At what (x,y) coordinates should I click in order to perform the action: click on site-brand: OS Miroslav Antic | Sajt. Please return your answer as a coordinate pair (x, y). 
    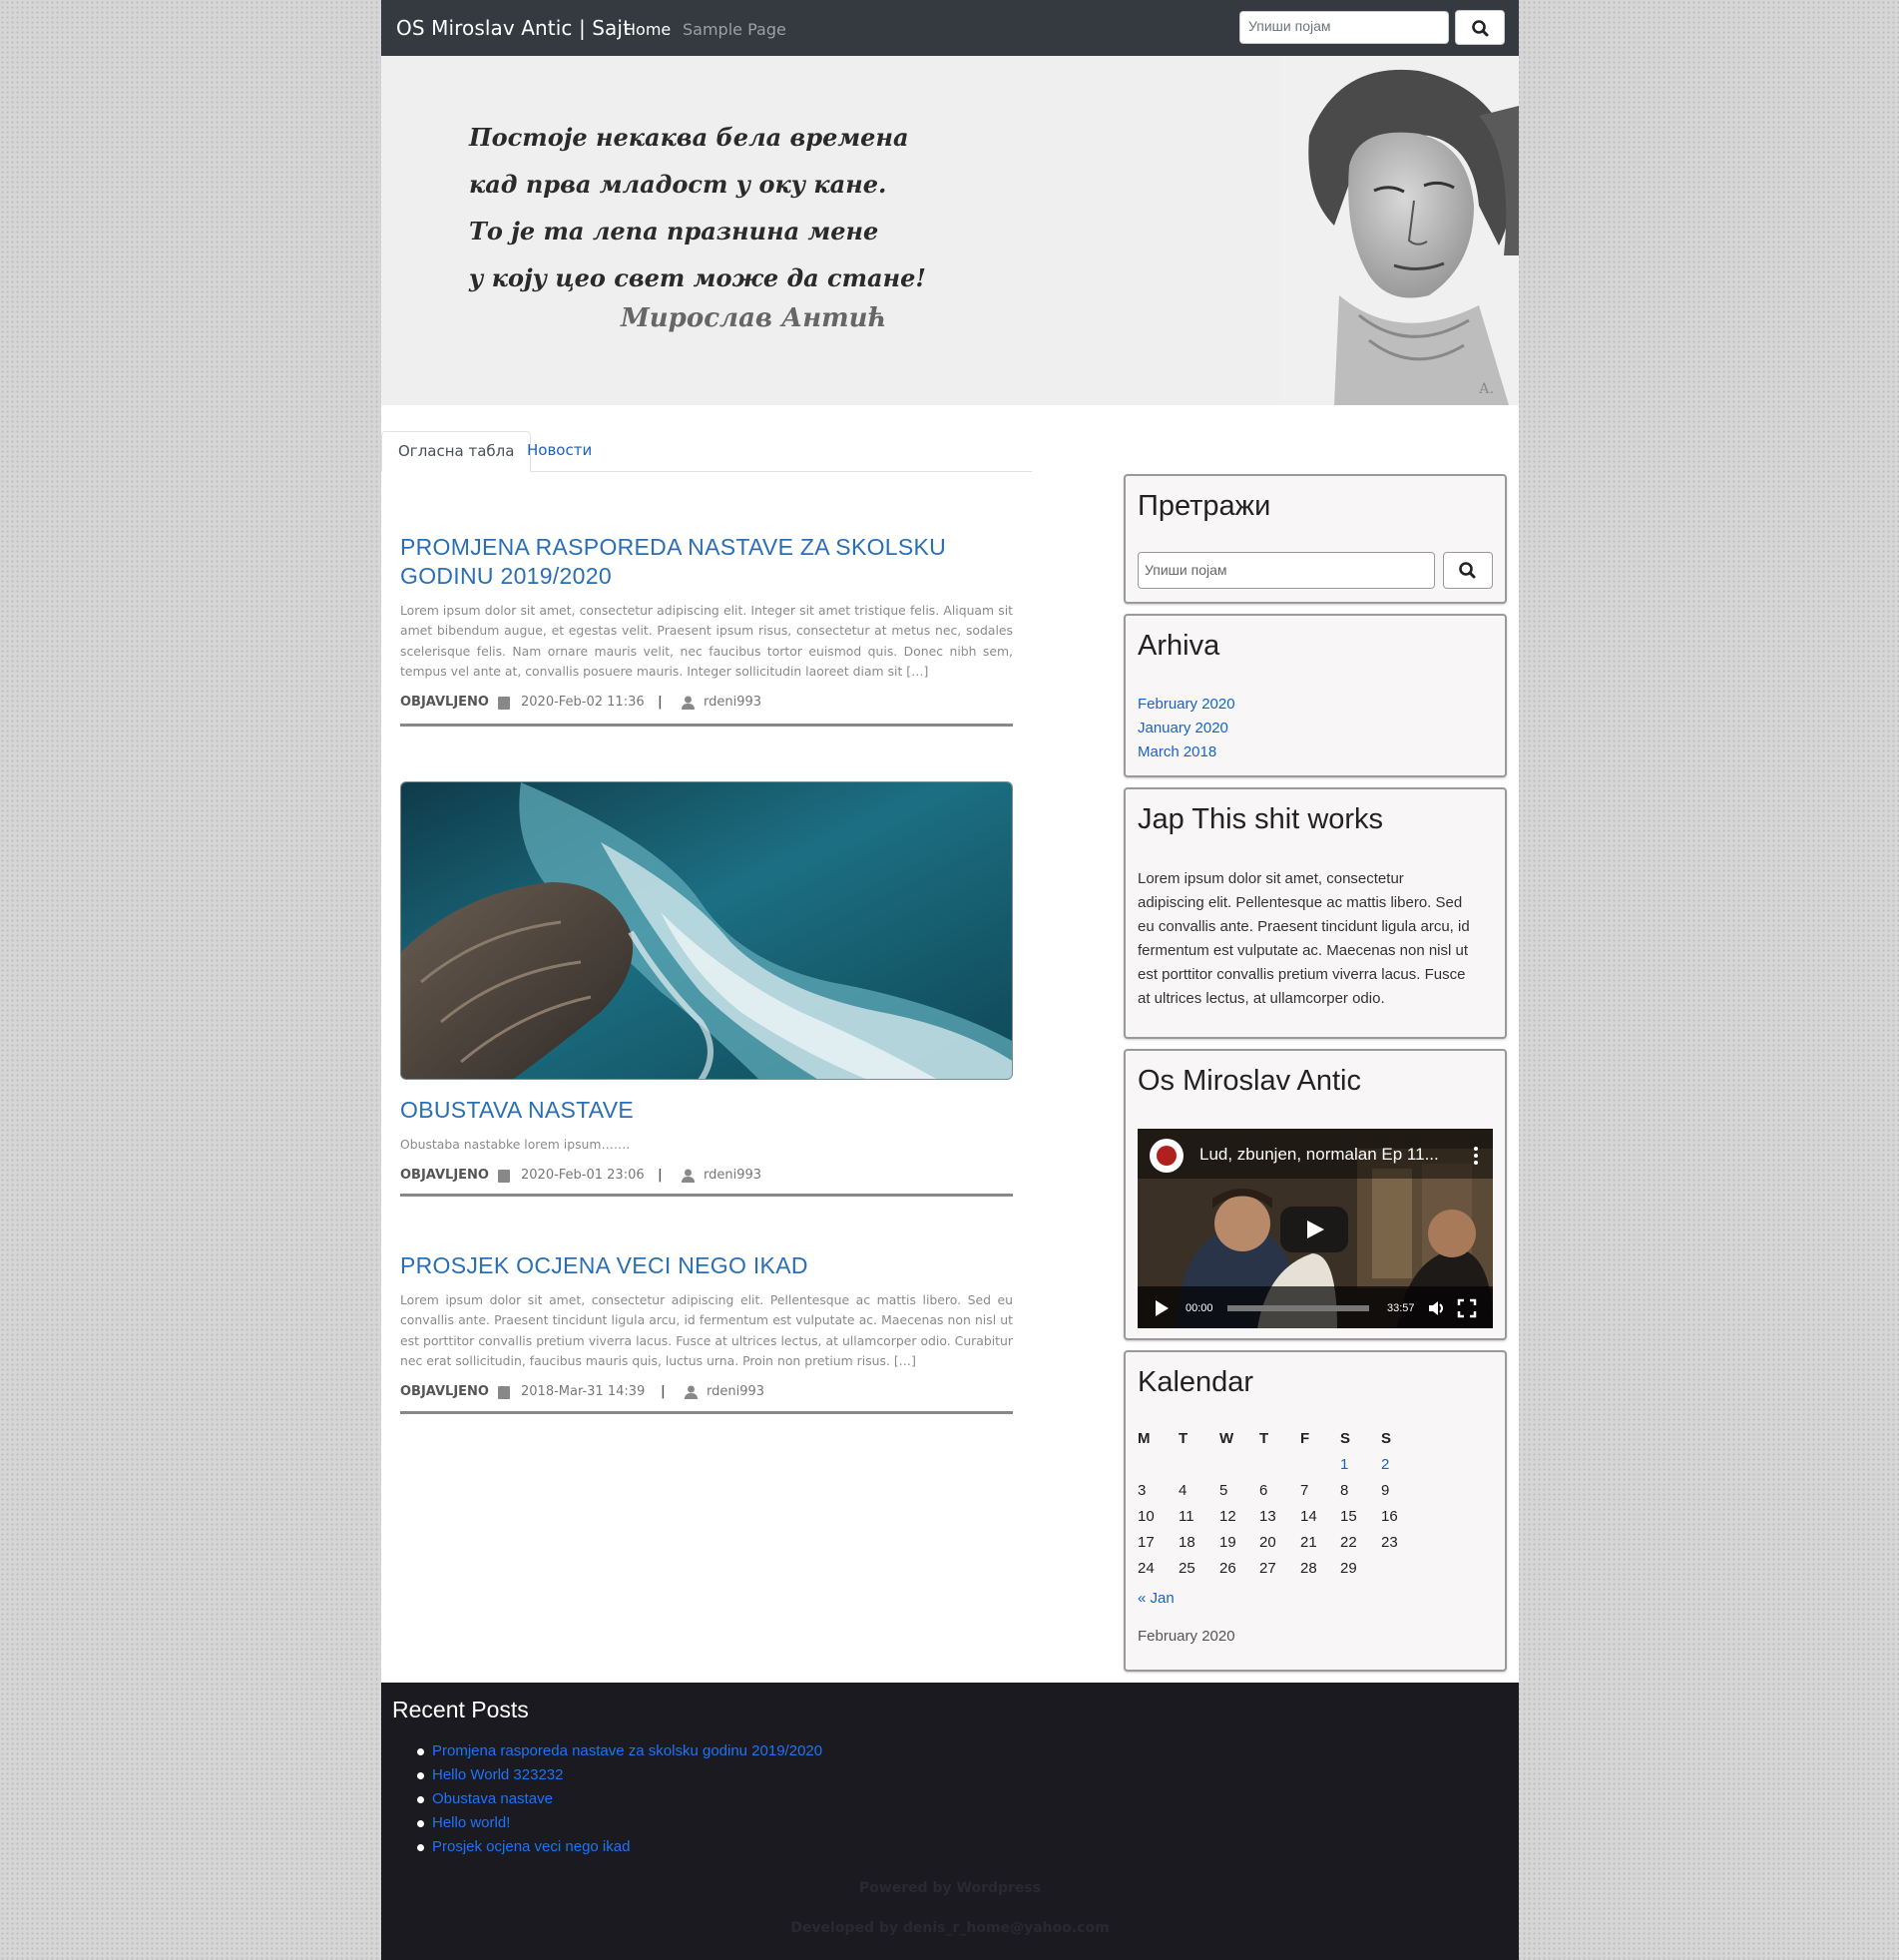
    Looking at the image, I should click on (513, 28).